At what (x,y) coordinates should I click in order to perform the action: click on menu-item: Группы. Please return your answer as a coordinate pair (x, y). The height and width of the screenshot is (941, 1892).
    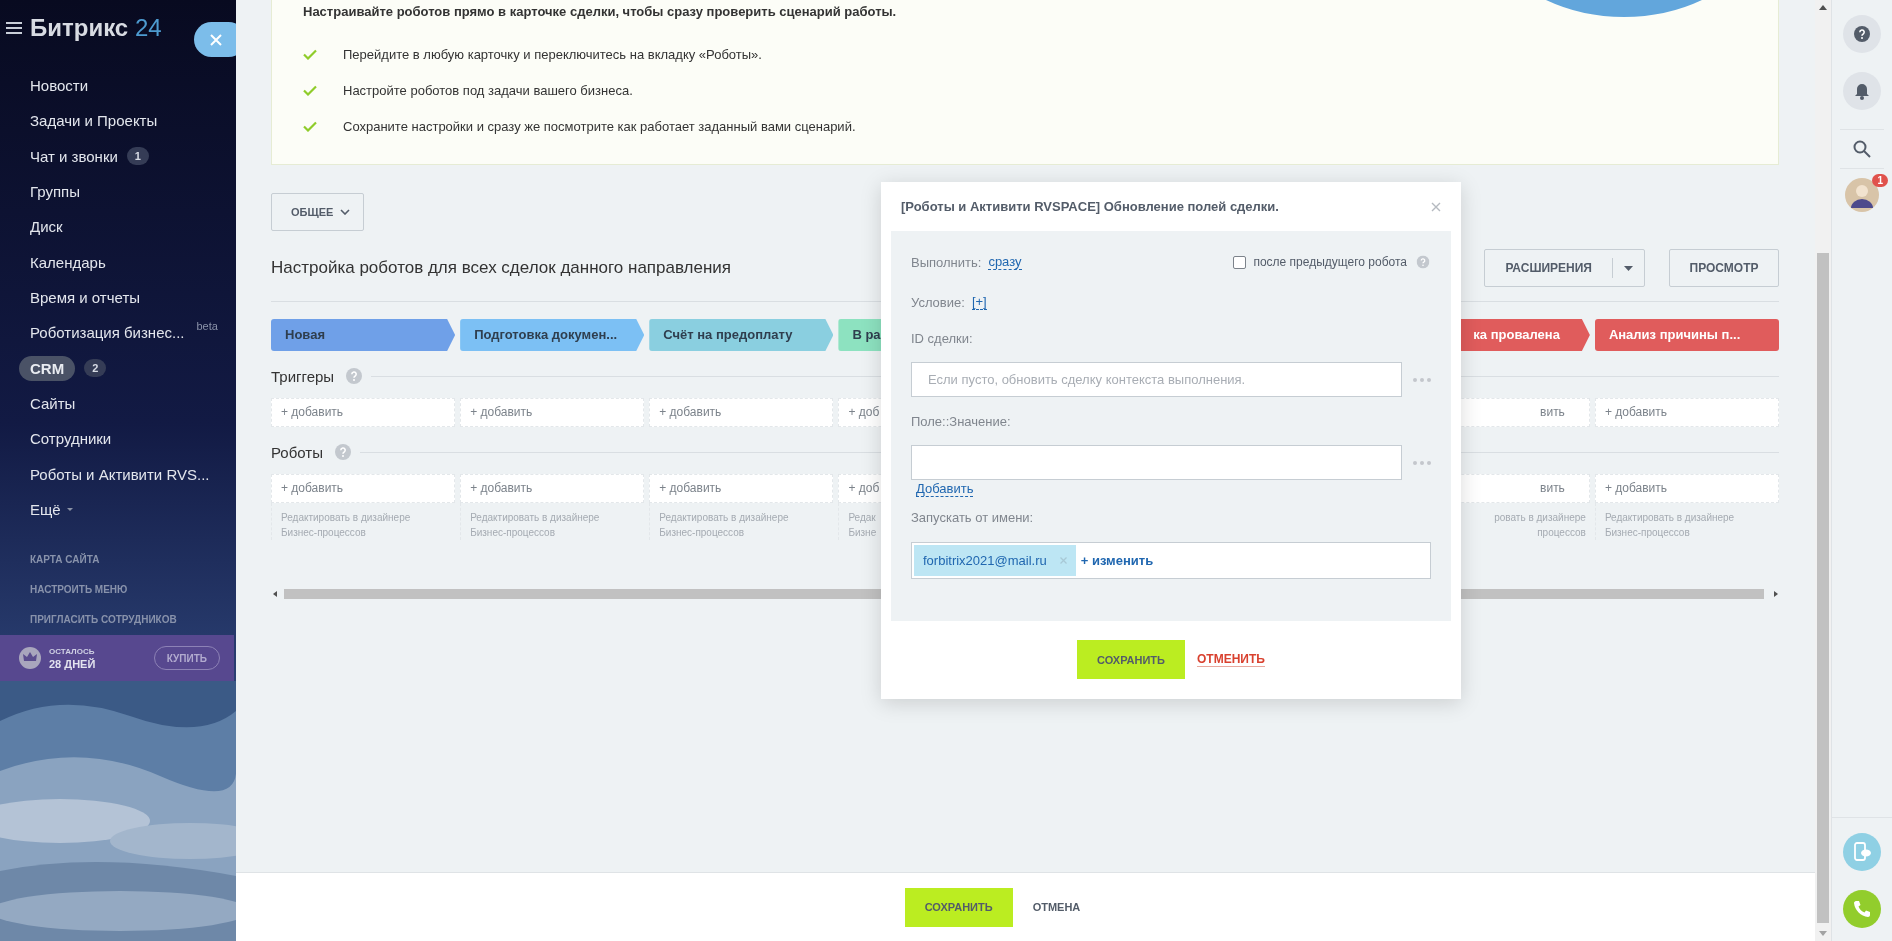
    Looking at the image, I should click on (55, 191).